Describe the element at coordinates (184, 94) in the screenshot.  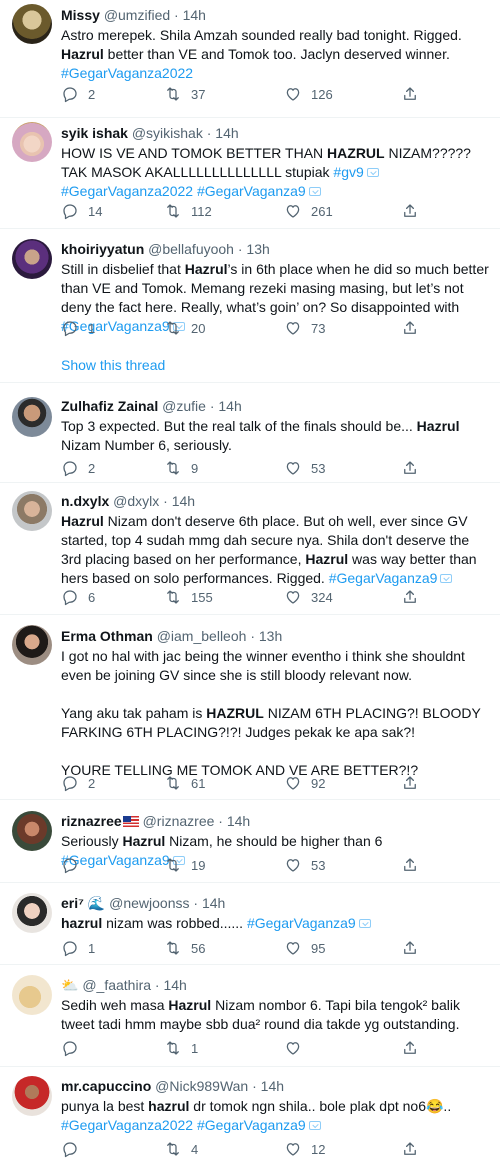
I see `retweet-button: 37` at that location.